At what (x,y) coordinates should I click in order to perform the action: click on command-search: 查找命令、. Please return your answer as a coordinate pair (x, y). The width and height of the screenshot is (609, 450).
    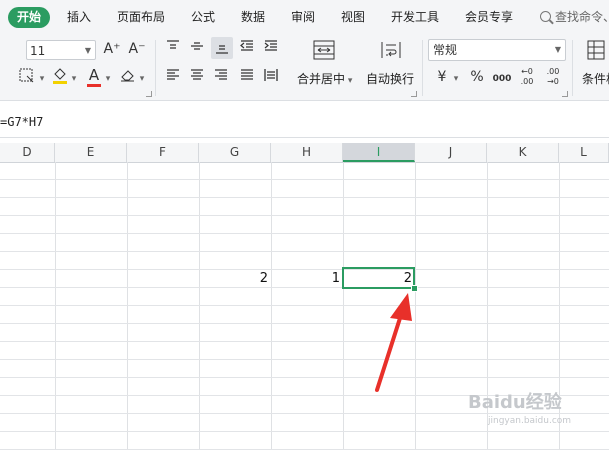
    Looking at the image, I should click on (574, 16).